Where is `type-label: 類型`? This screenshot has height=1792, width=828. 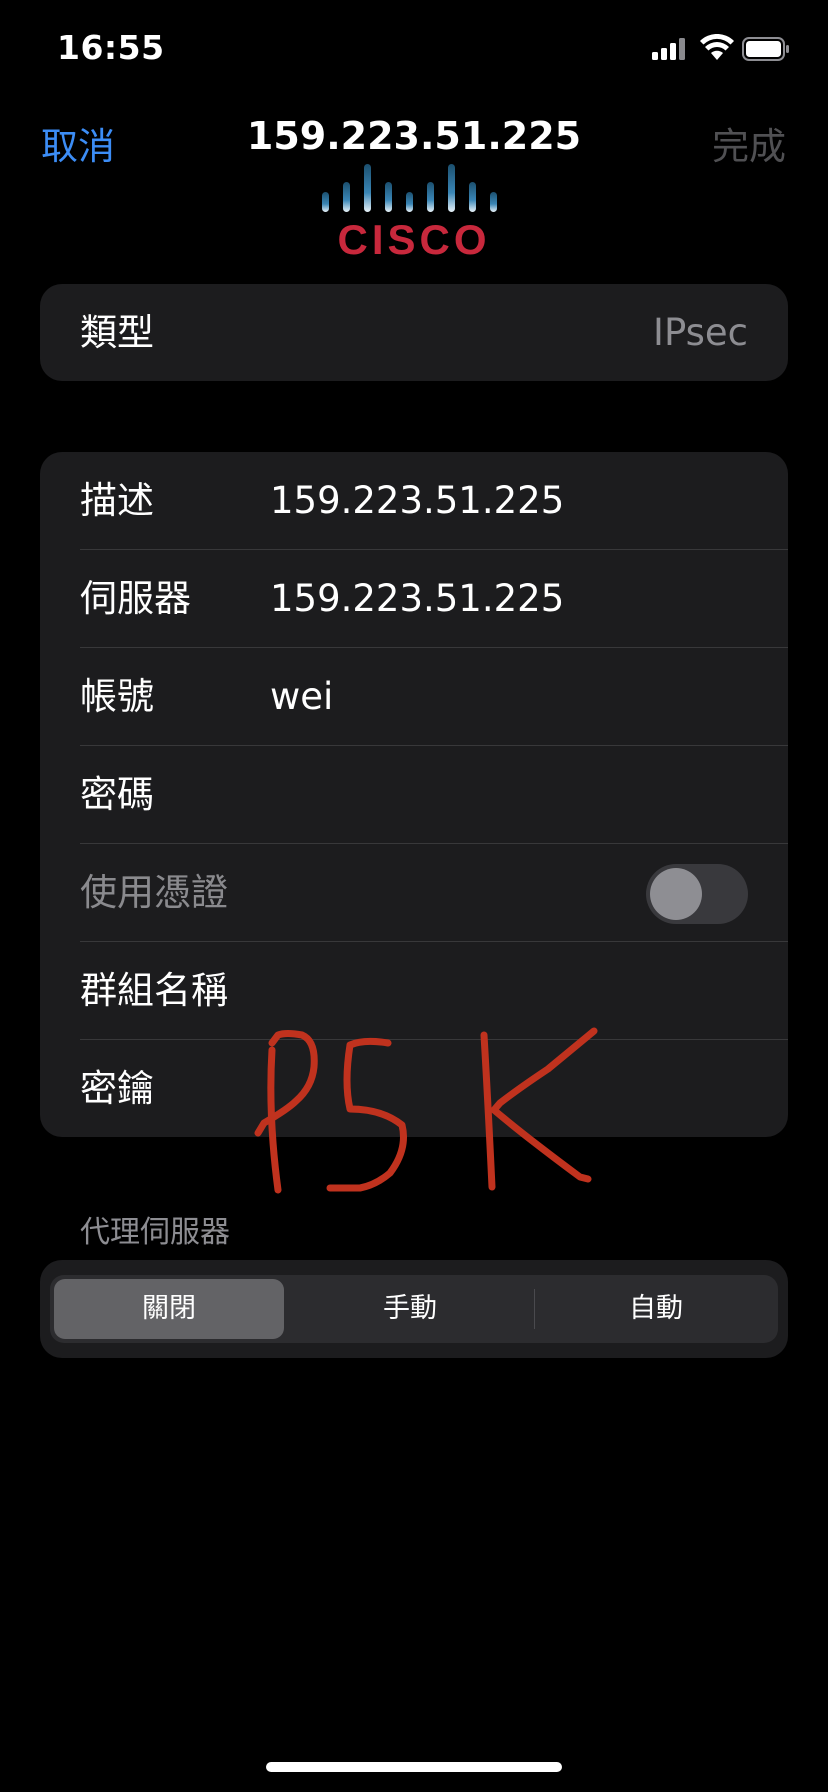 type-label: 類型 is located at coordinates (117, 332).